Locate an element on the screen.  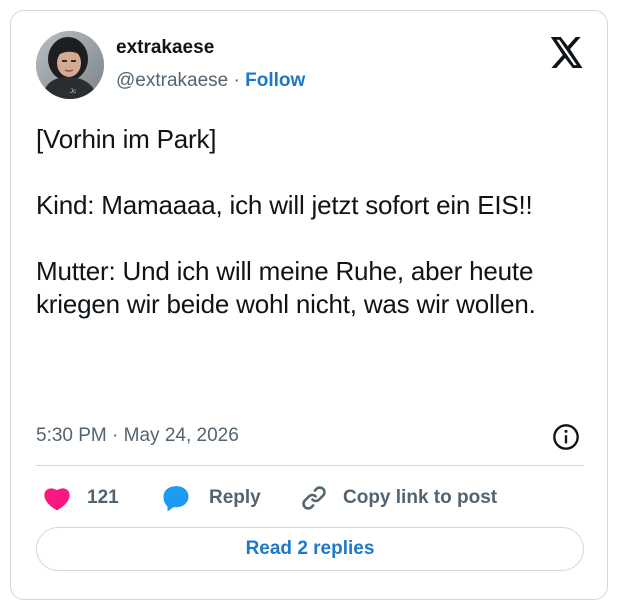
tweet-time: 5:30 PM is located at coordinates (71, 435).